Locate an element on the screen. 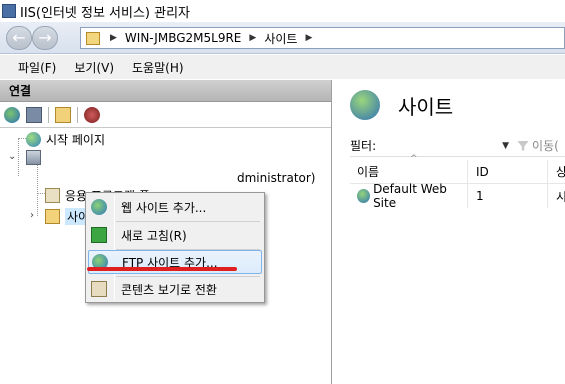  forward-button: → is located at coordinates (45, 38).